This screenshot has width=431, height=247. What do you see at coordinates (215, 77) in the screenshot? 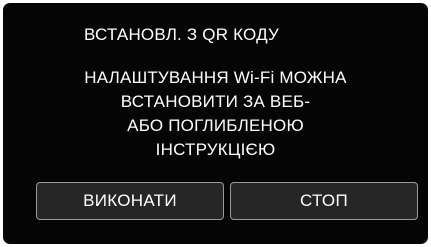
I see `message-line: НАЛАШТУВАННЯ Wi-Fi МОЖНА` at bounding box center [215, 77].